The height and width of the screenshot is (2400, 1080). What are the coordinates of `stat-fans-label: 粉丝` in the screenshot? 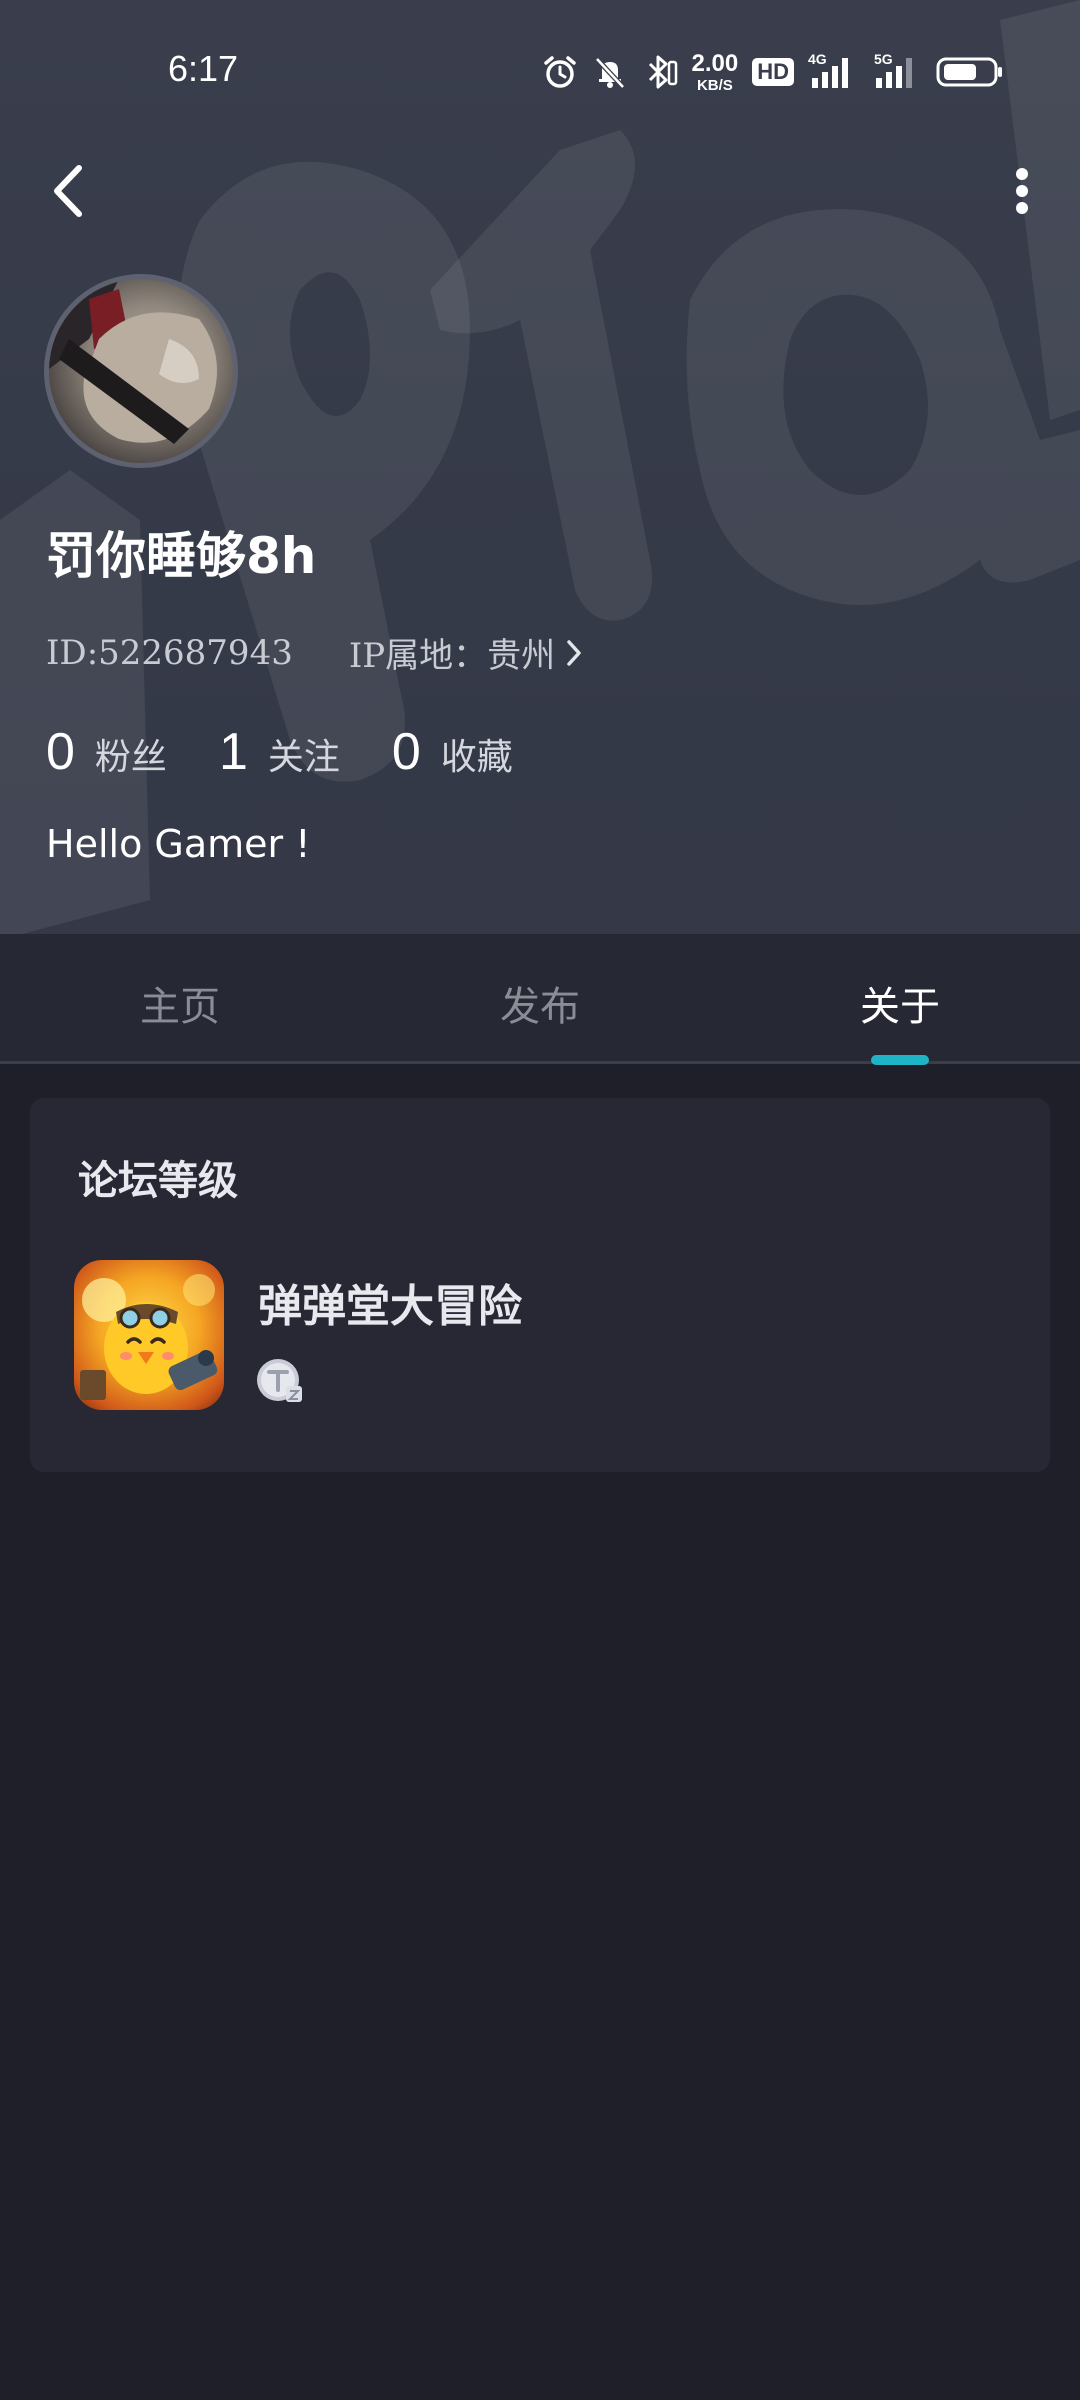 It's located at (130, 757).